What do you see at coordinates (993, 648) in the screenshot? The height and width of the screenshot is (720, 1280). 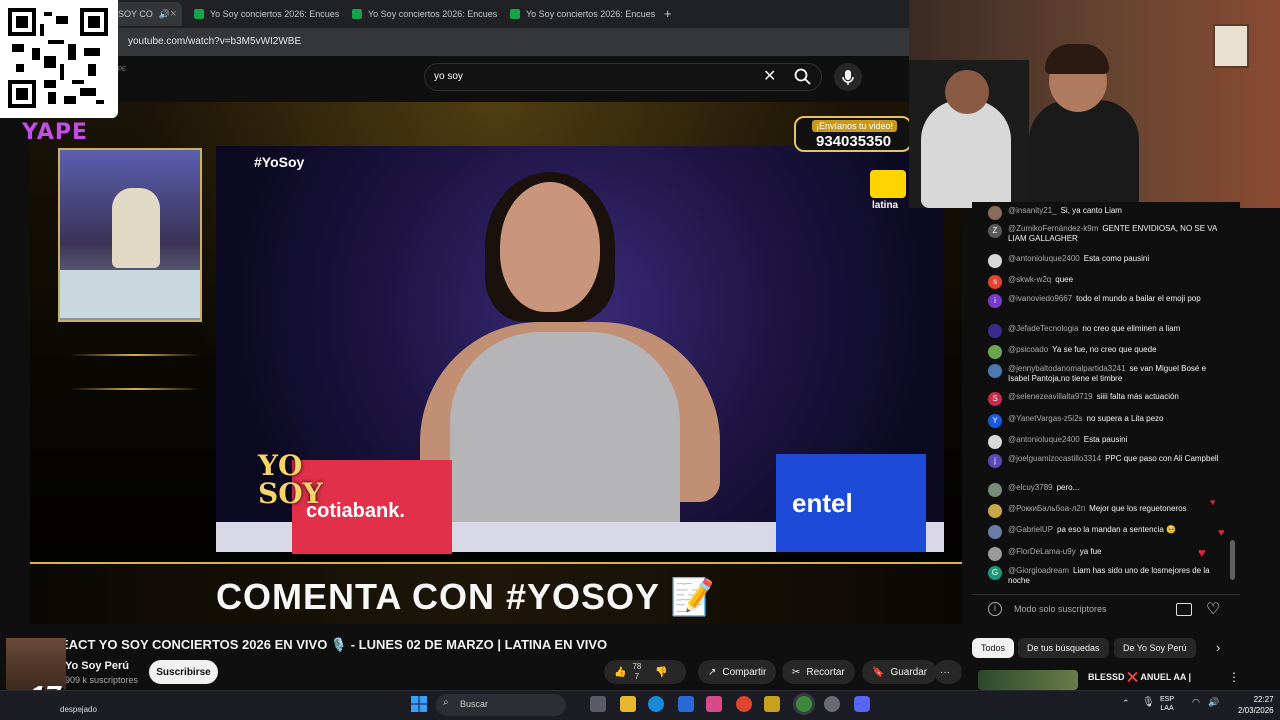 I see `chip-todos: Todos` at bounding box center [993, 648].